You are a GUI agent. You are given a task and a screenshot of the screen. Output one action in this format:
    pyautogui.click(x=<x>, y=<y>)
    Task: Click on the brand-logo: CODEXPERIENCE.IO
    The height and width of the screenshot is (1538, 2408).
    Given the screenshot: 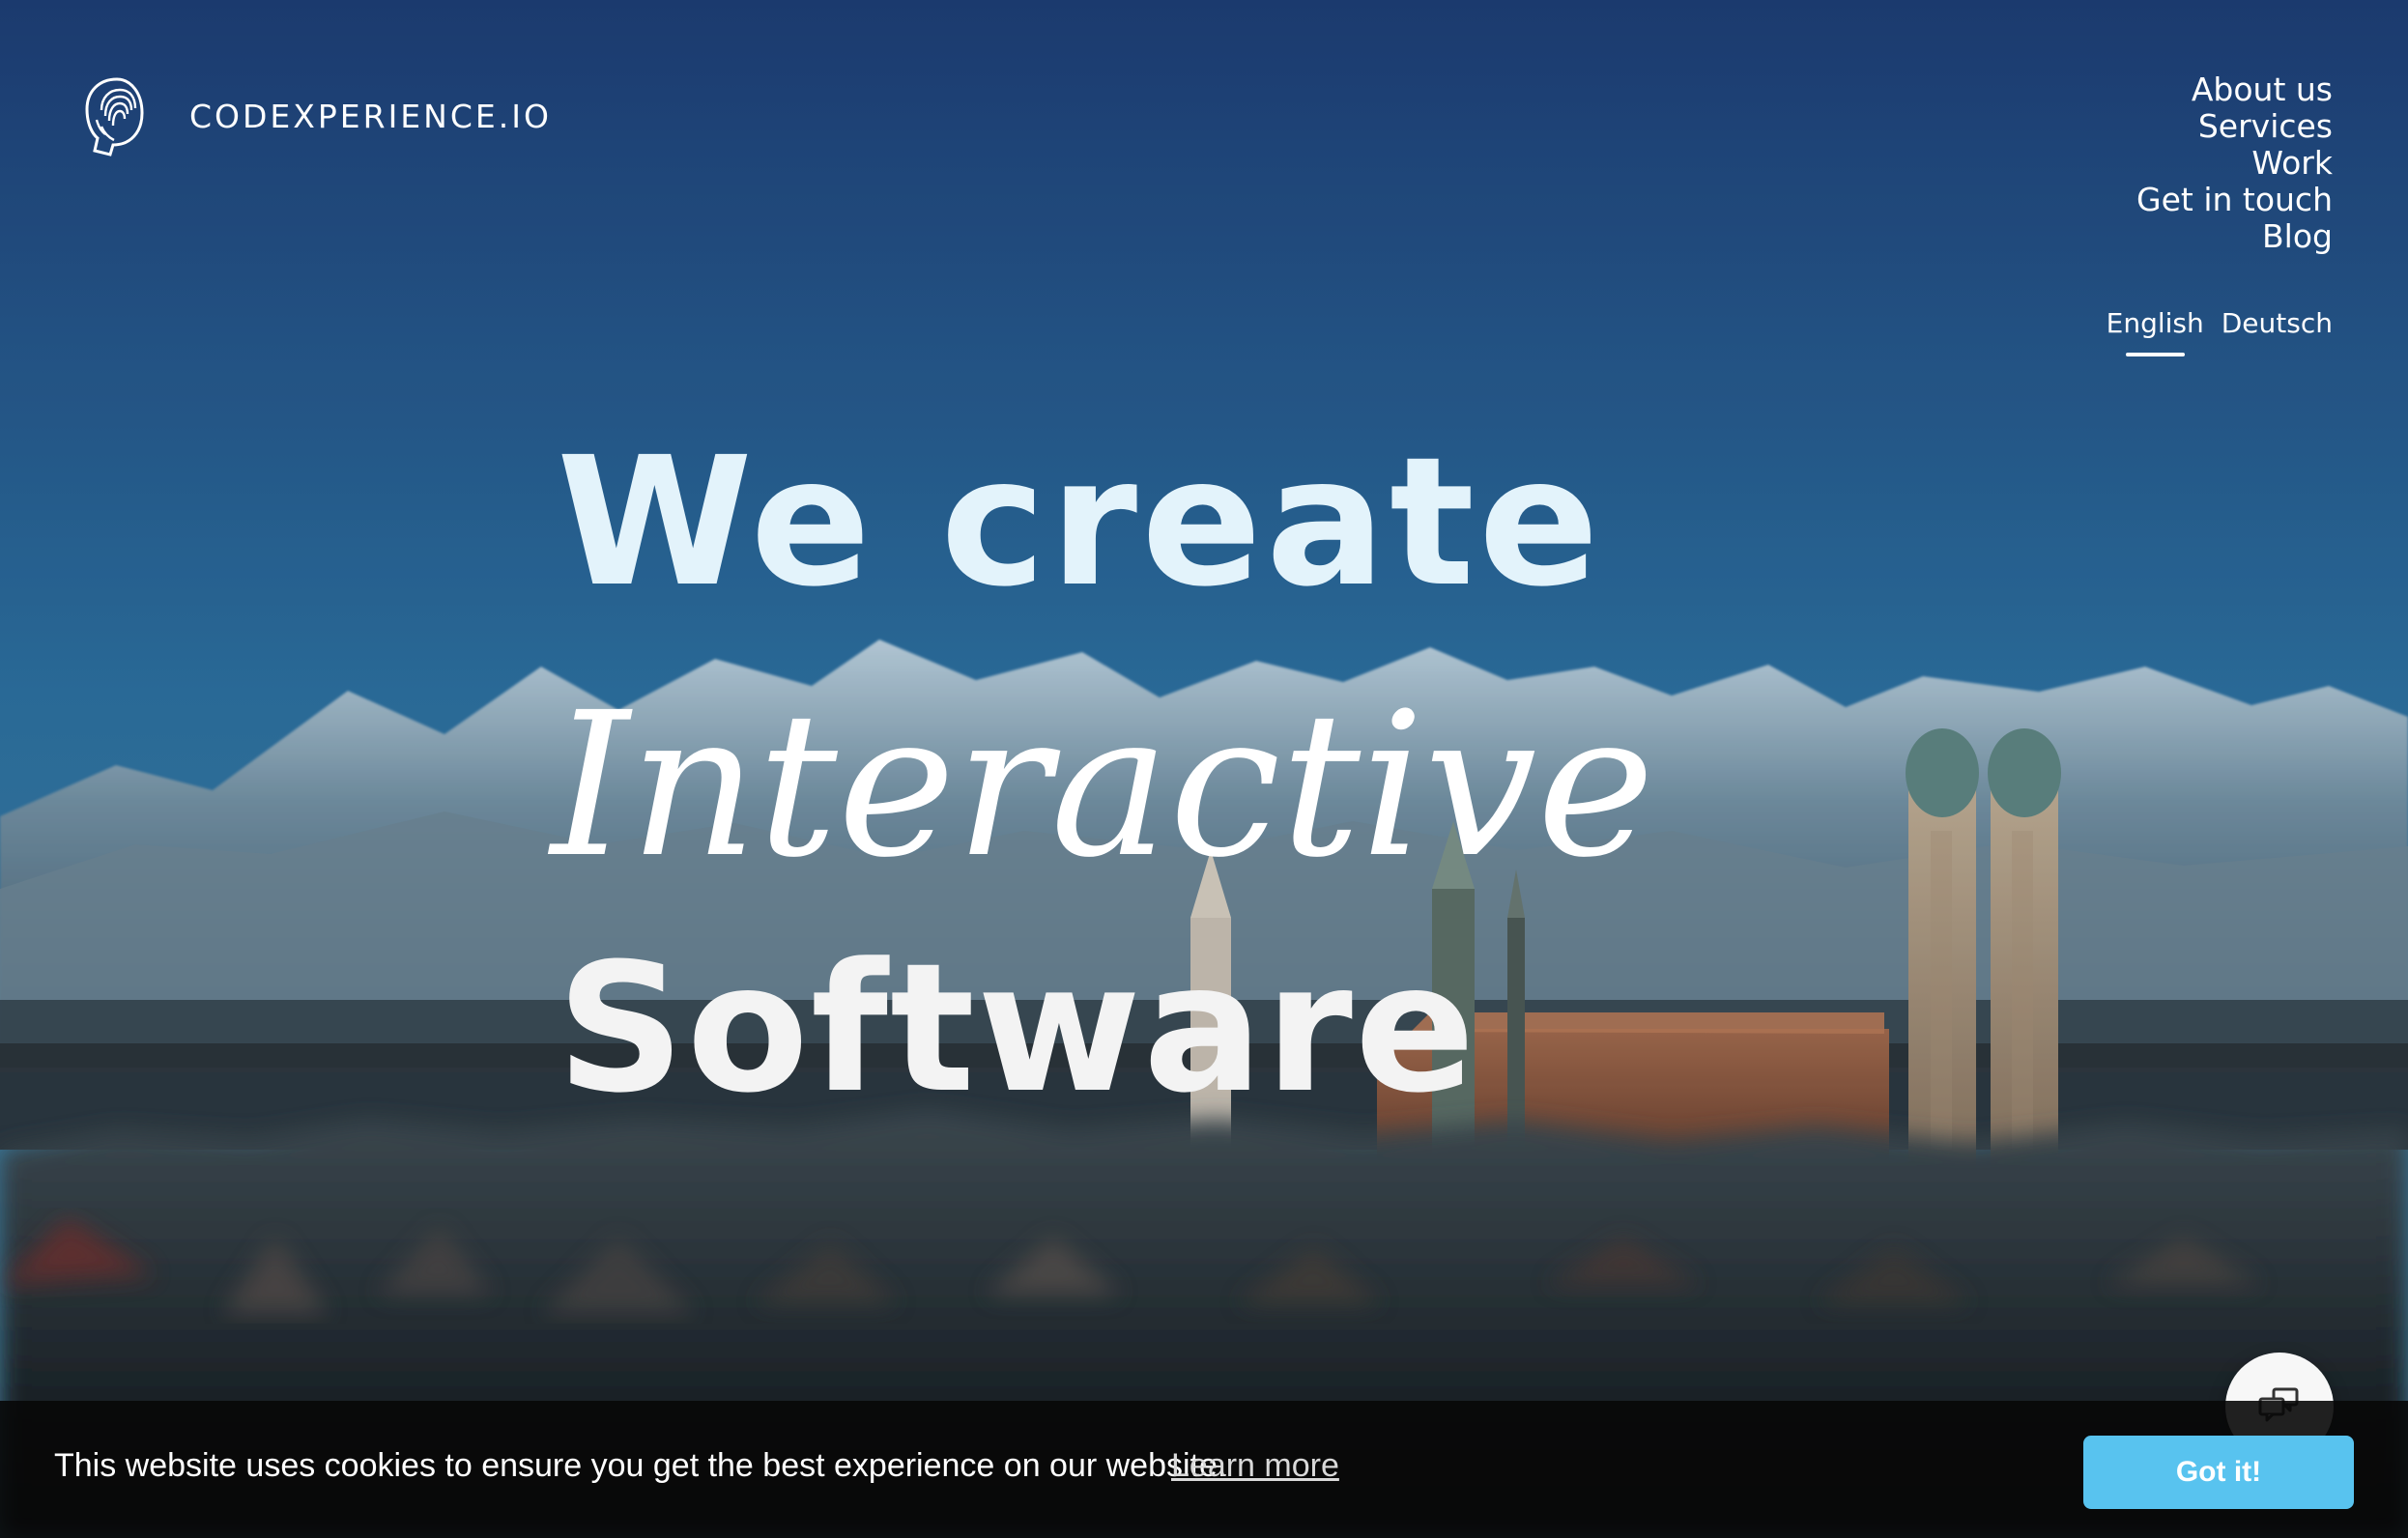 What is the action you would take?
    pyautogui.click(x=313, y=115)
    